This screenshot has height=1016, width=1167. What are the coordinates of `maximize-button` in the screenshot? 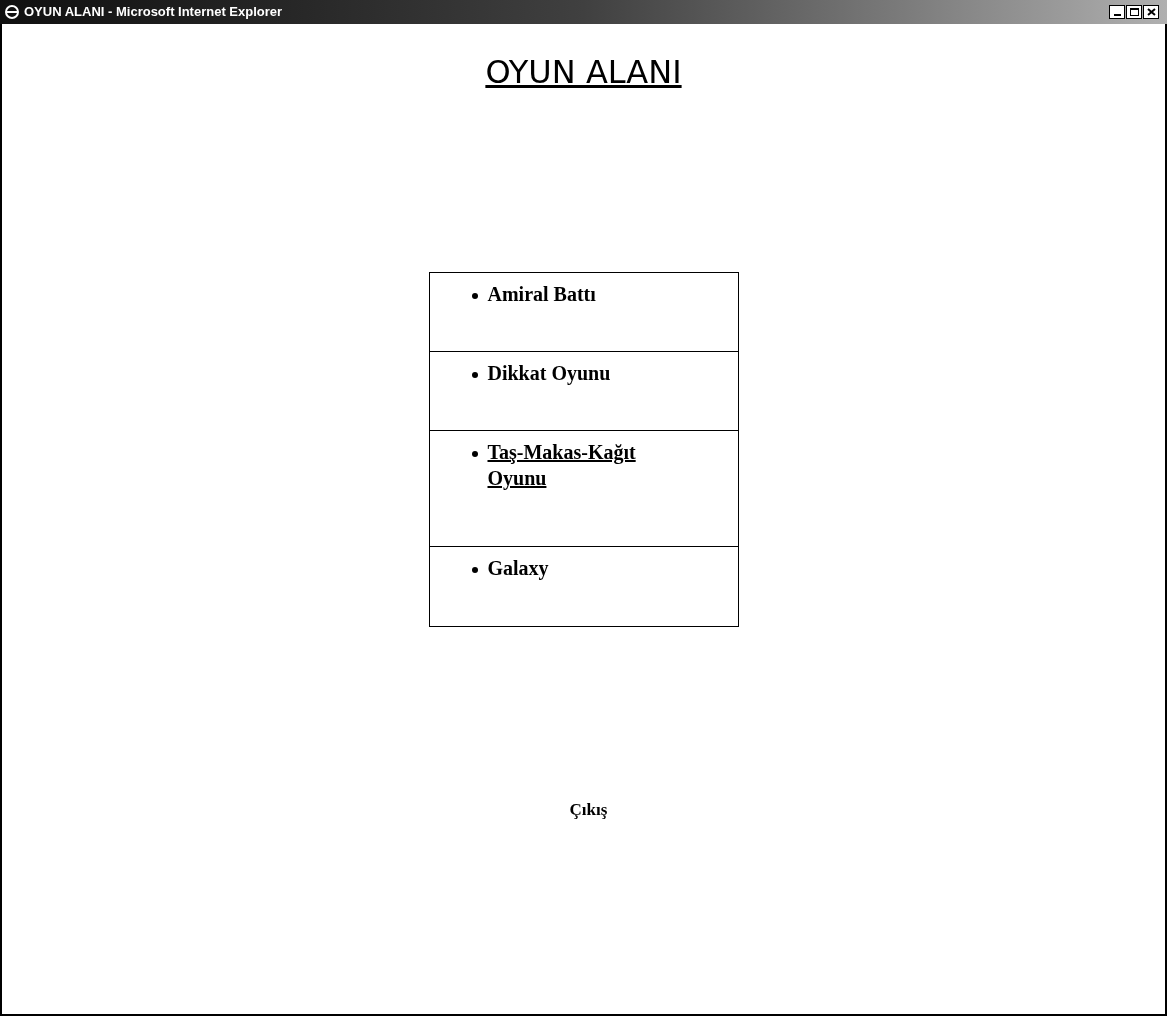 It's located at (1134, 12).